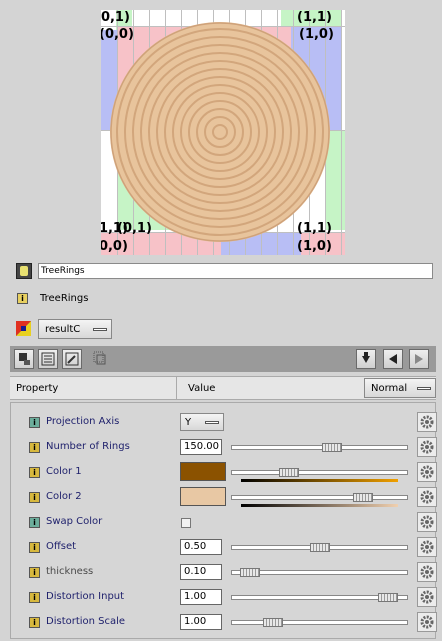 Image resolution: width=442 pixels, height=641 pixels. I want to click on property-label: Projection Axis, so click(83, 421).